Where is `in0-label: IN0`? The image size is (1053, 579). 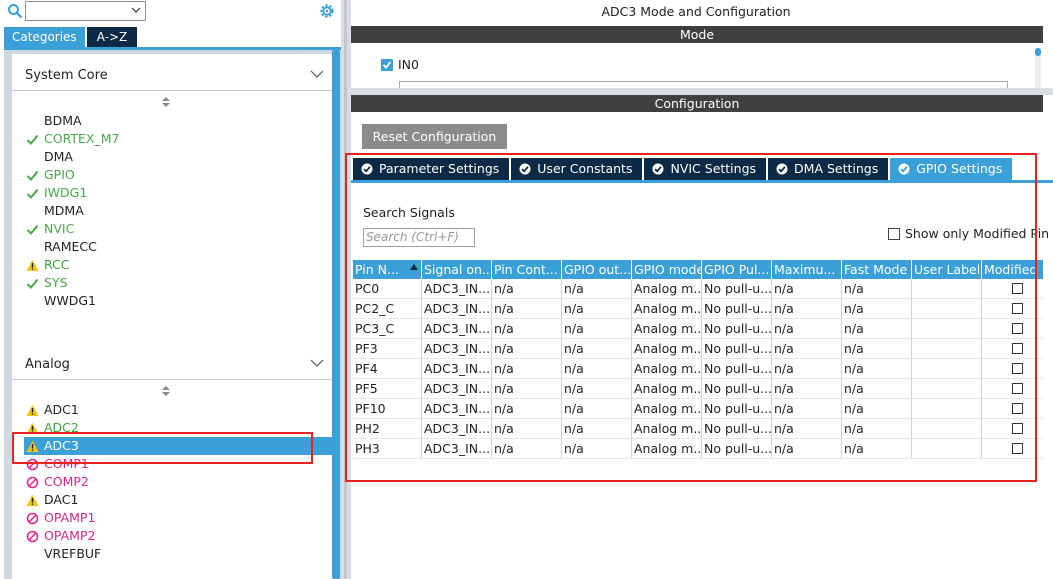
in0-label: IN0 is located at coordinates (408, 64).